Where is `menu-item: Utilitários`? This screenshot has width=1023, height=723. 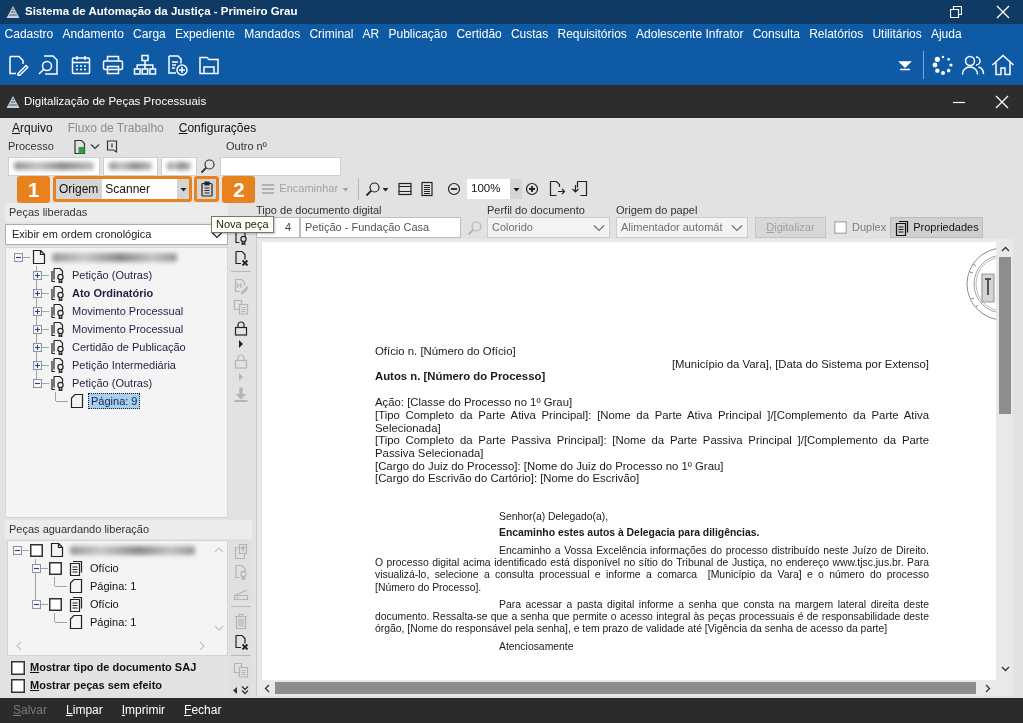 menu-item: Utilitários is located at coordinates (897, 34).